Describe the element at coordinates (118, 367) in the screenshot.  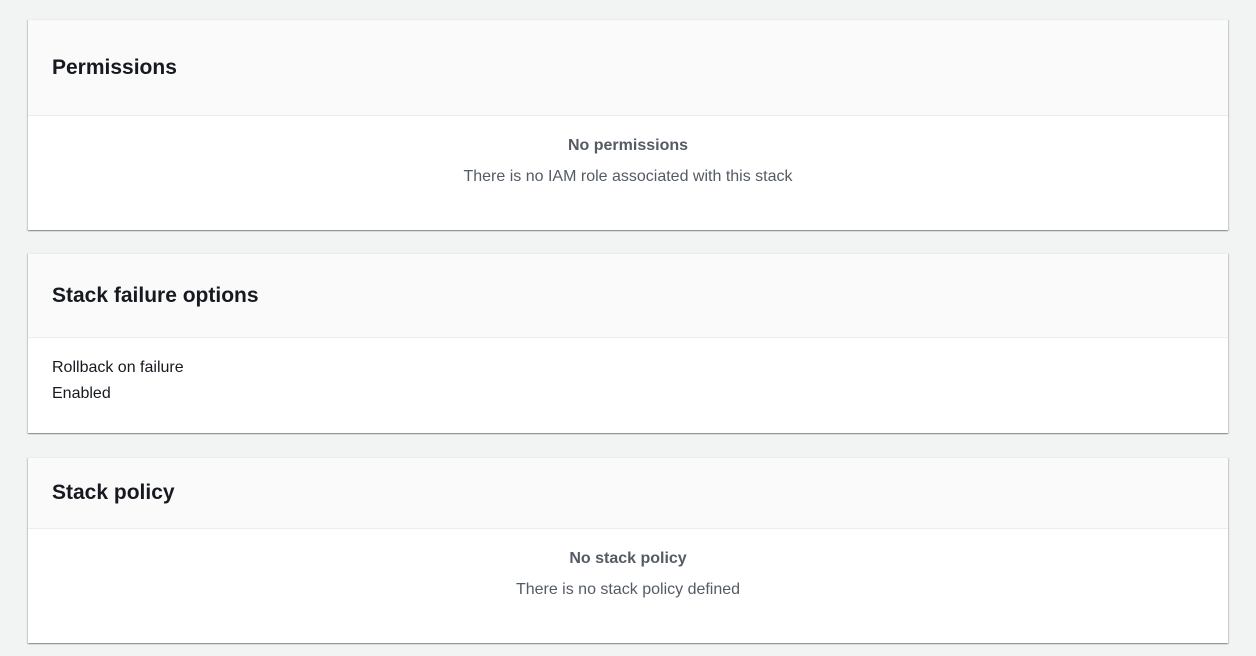
I see `rollback-label: Rollback on failure` at that location.